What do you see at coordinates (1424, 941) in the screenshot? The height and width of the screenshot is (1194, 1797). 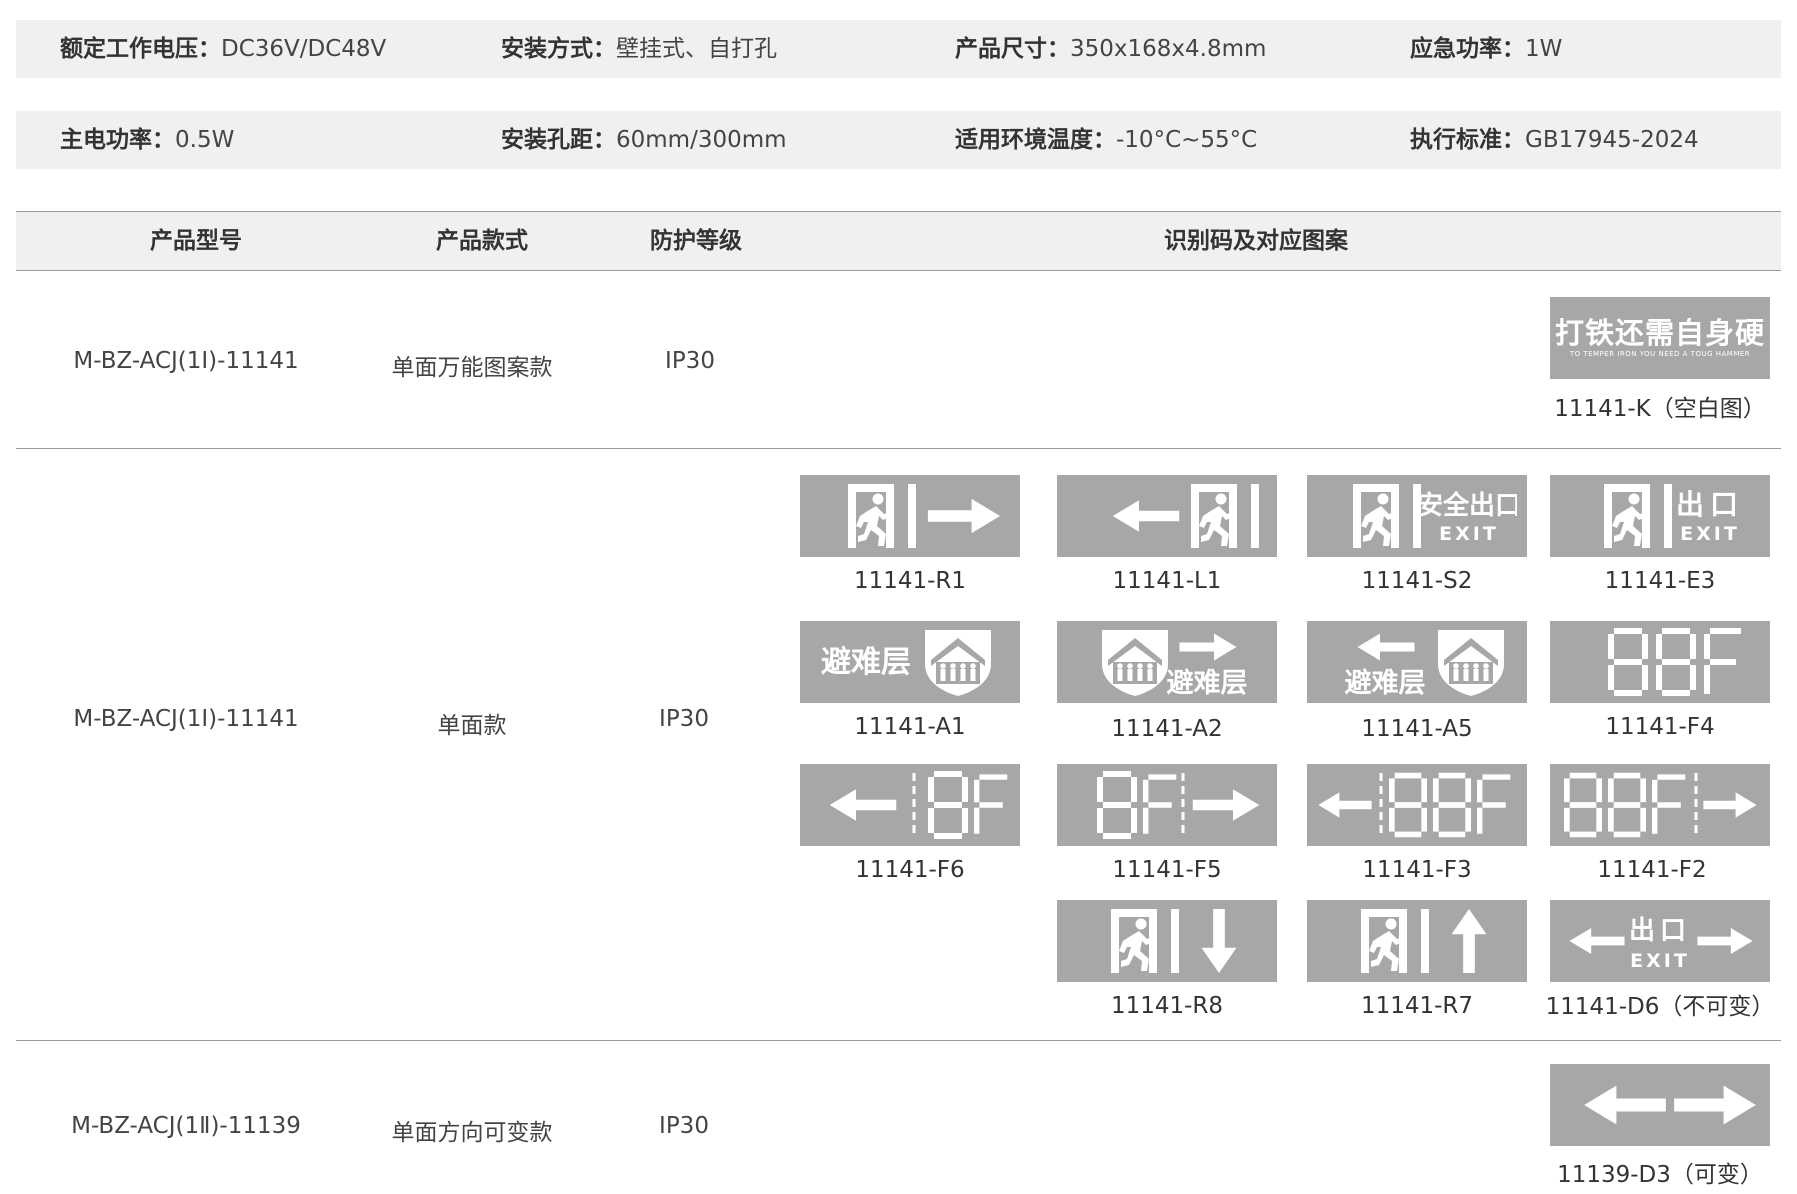 I see `exit-person-arrow-up-icon` at bounding box center [1424, 941].